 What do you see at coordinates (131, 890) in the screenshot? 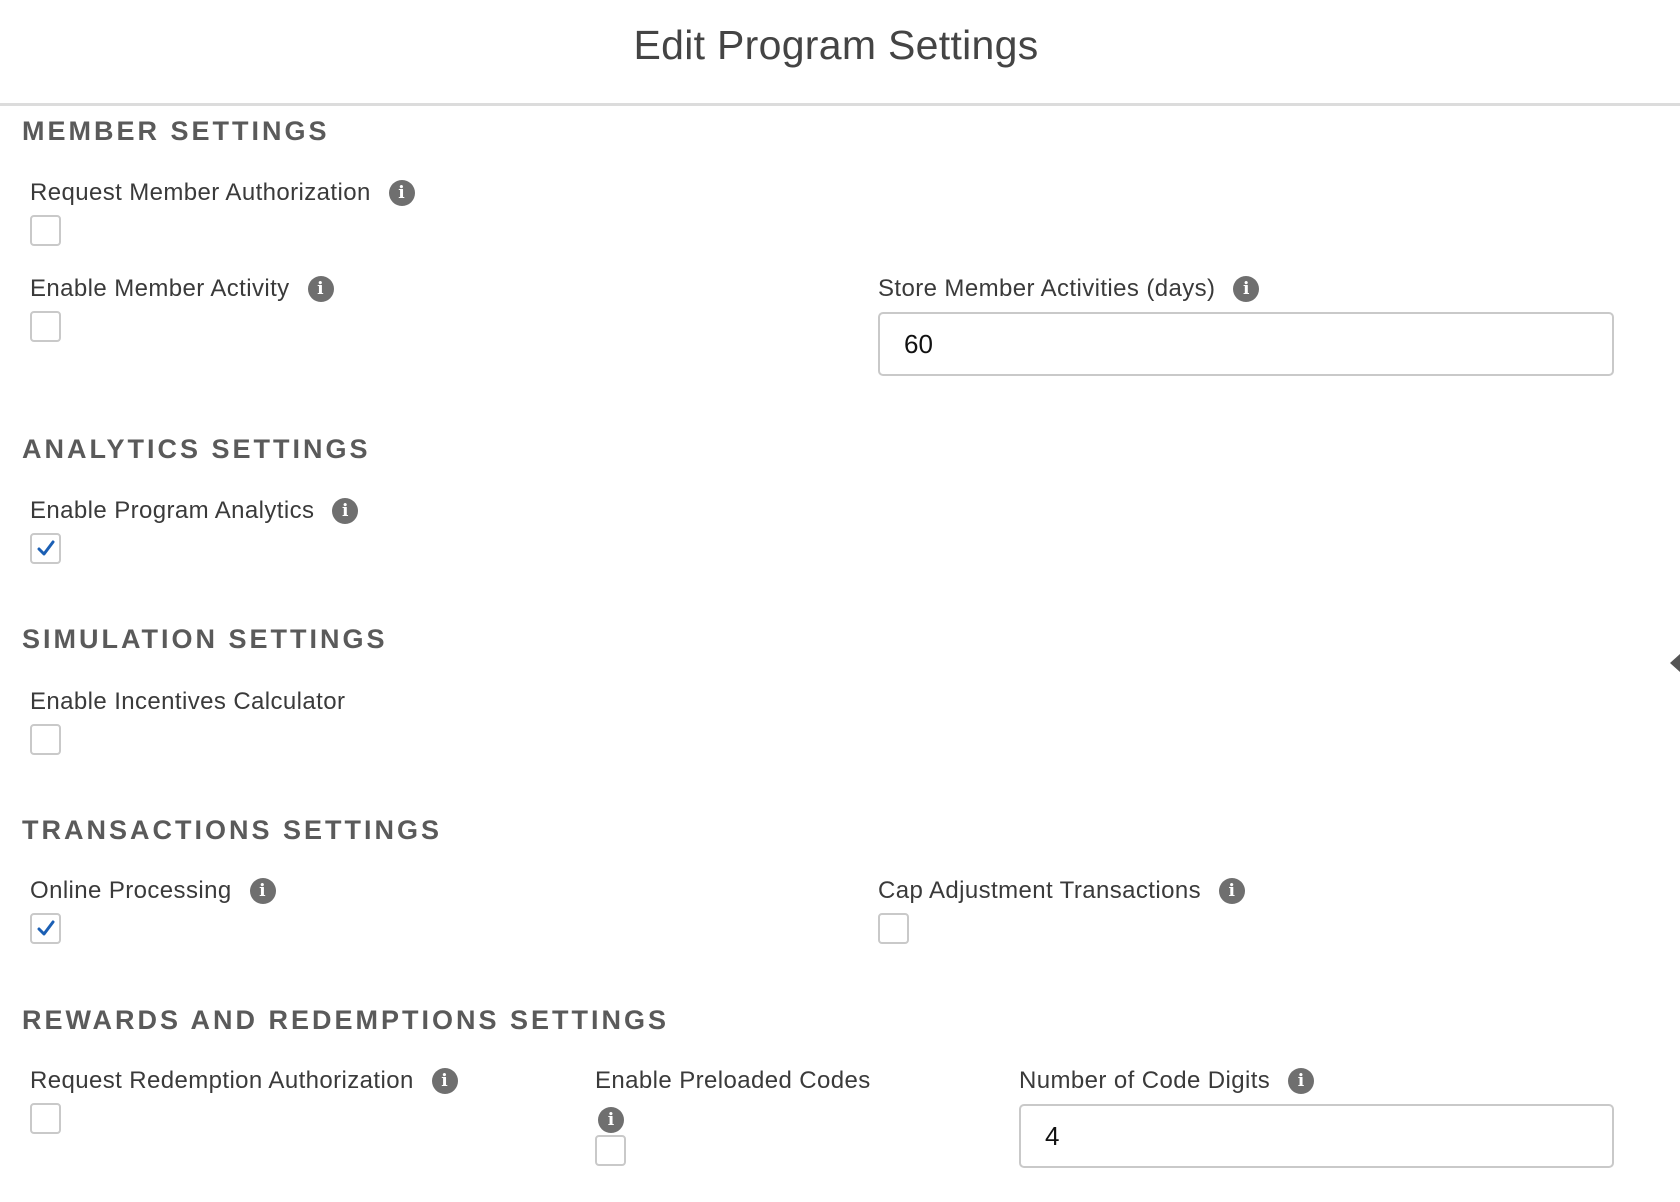
I see `online-processing-label: Online Processing` at bounding box center [131, 890].